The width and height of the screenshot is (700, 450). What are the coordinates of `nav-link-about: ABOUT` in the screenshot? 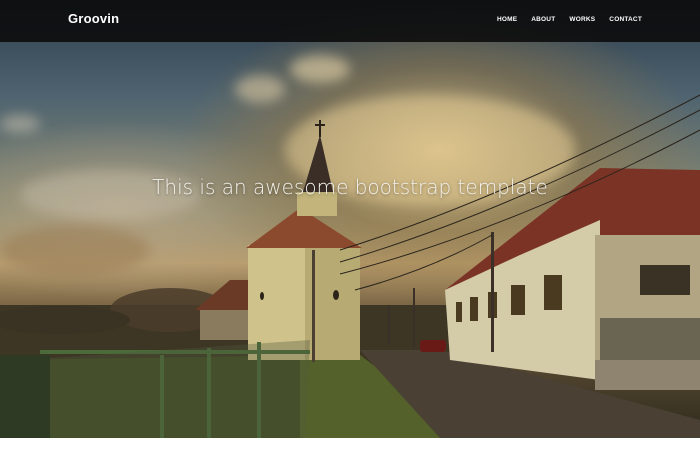 It's located at (543, 19).